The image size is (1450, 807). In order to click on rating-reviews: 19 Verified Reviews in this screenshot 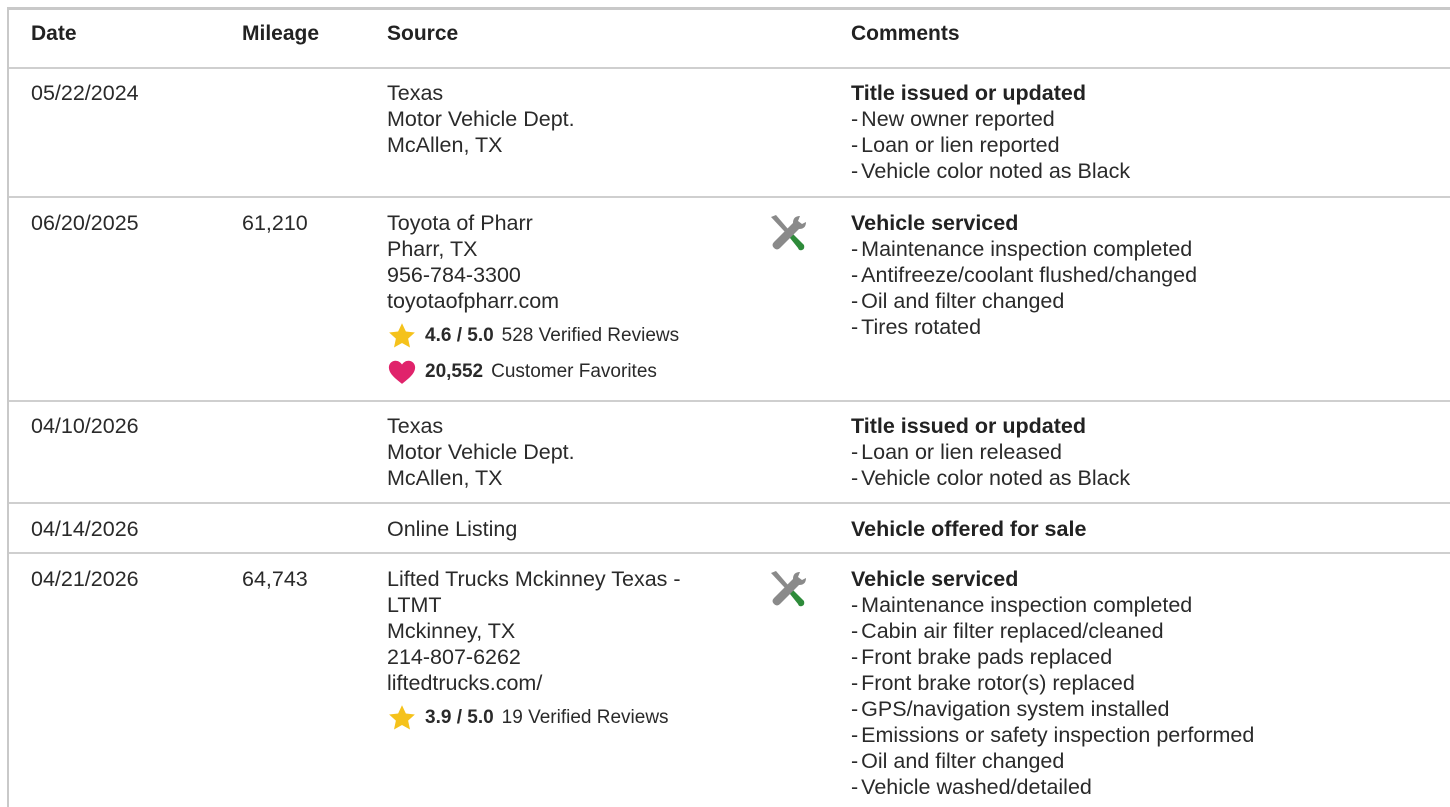, I will do `click(585, 717)`.